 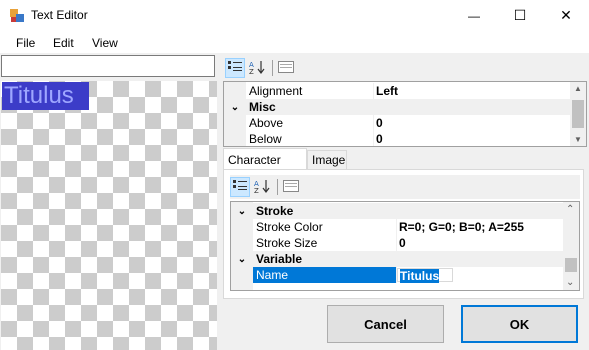 I want to click on canvas-text: Titulus, so click(x=45, y=96).